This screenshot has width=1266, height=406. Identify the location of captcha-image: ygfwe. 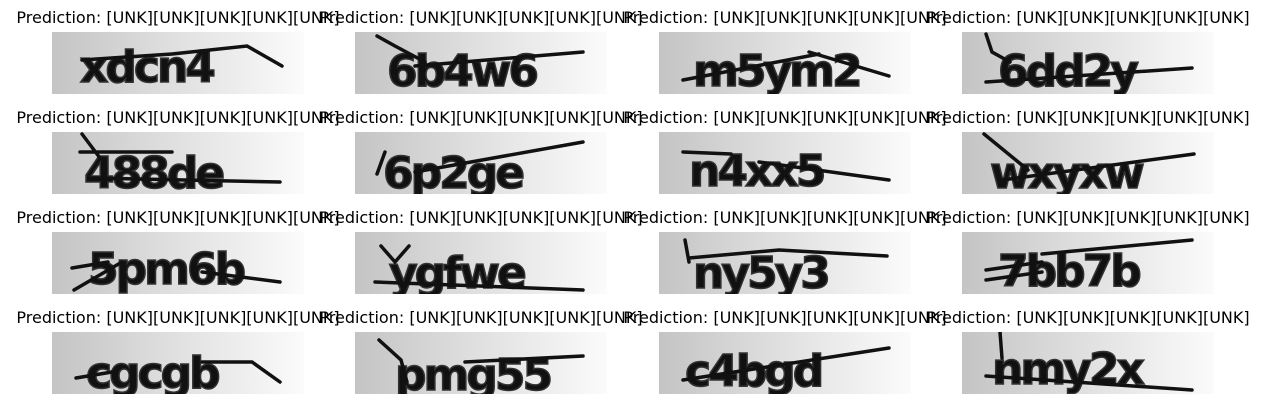
(481, 263).